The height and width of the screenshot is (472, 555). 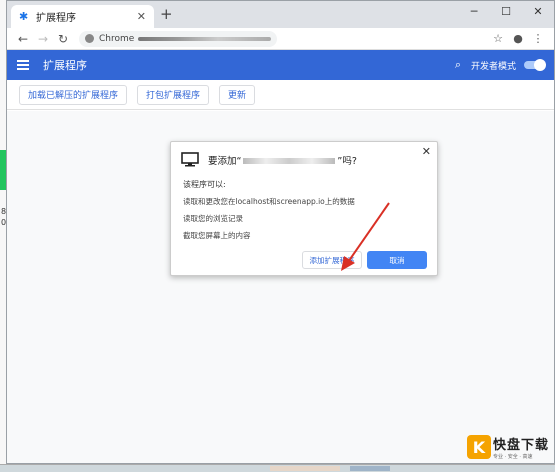 What do you see at coordinates (204, 38) in the screenshot?
I see `blurred-url` at bounding box center [204, 38].